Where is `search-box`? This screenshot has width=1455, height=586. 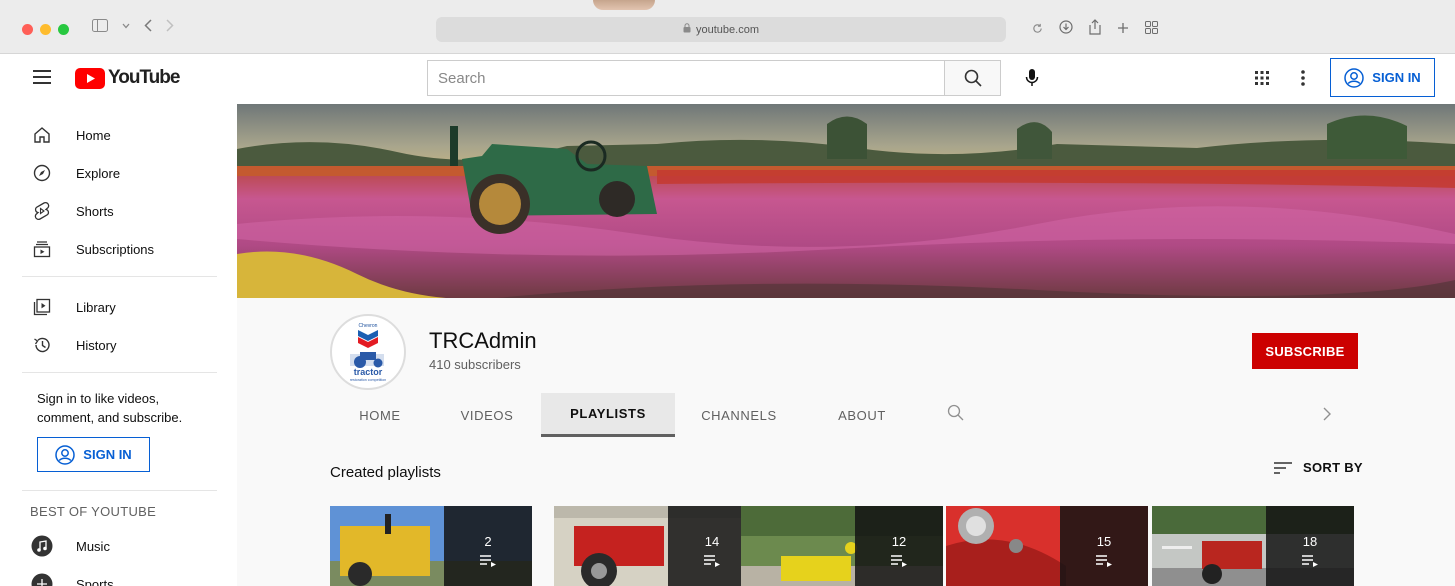 search-box is located at coordinates (686, 78).